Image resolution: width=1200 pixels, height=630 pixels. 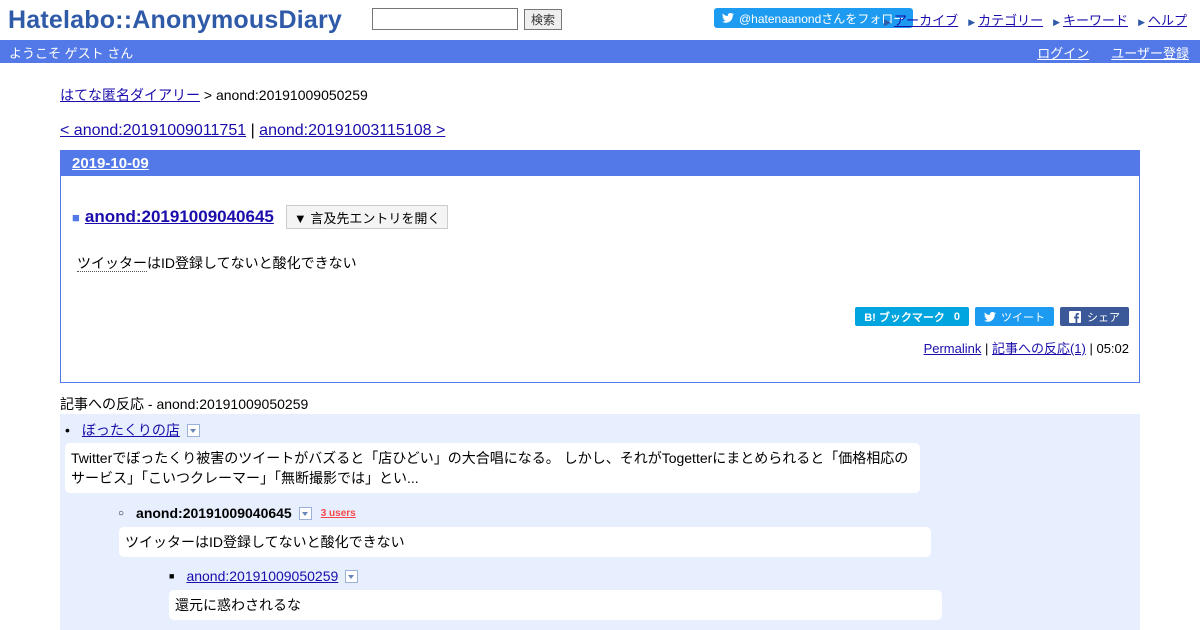 I want to click on facebook-icon, so click(x=1075, y=316).